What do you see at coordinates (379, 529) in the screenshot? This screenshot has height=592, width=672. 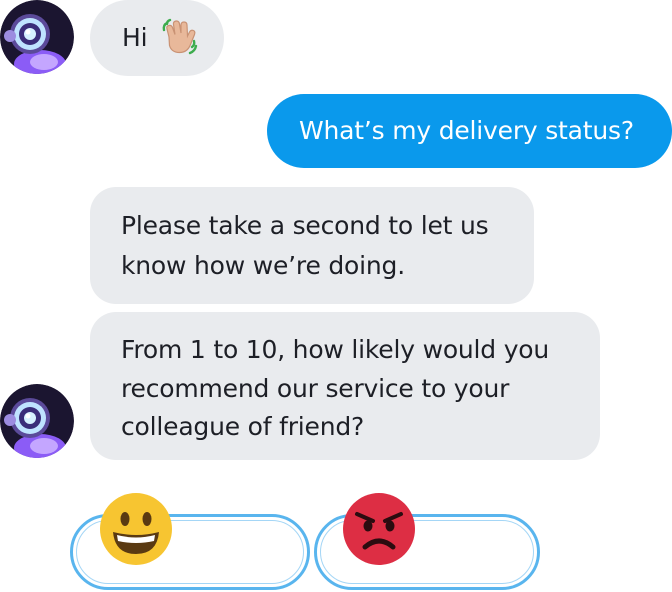 I see `angry-face-icon` at bounding box center [379, 529].